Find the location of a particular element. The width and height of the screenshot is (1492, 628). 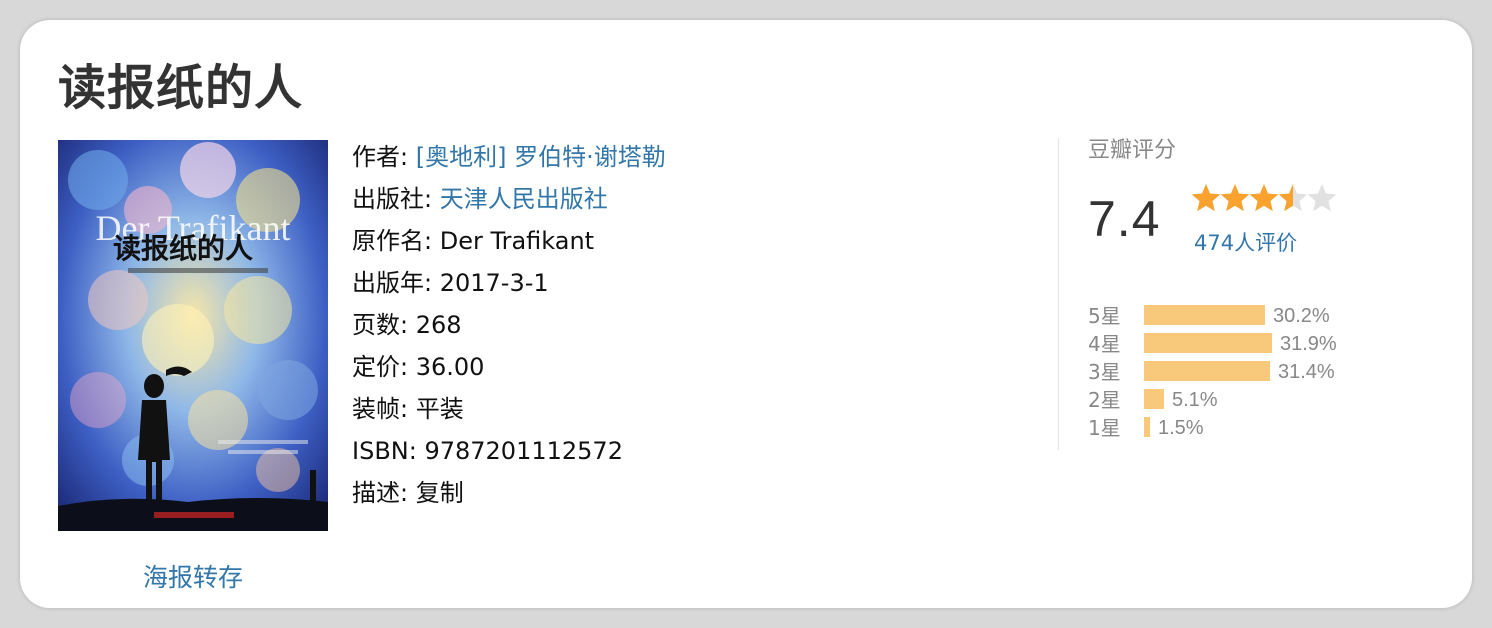

distribution-label: 3星 is located at coordinates (1104, 372).